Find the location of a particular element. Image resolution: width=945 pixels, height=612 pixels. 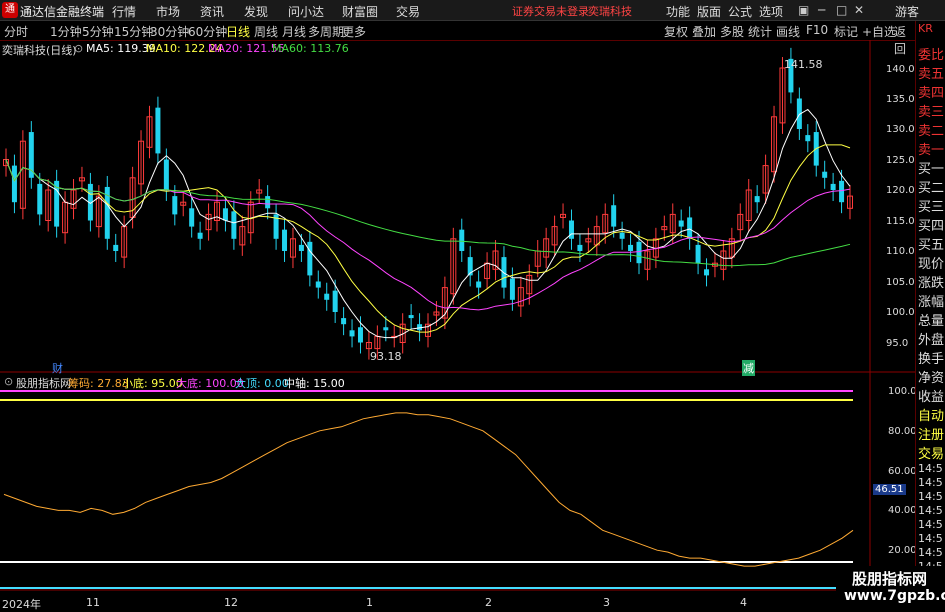

ytick-135: 135.0 is located at coordinates (900, 99).